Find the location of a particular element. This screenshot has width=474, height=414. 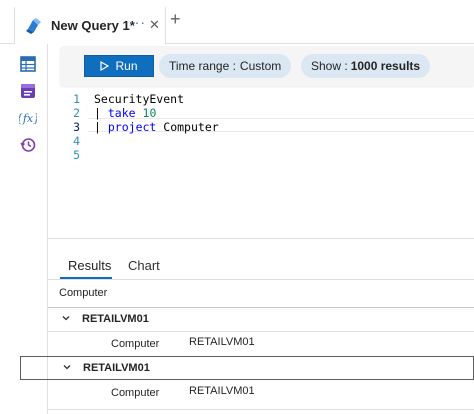

run-button: Run is located at coordinates (119, 66).